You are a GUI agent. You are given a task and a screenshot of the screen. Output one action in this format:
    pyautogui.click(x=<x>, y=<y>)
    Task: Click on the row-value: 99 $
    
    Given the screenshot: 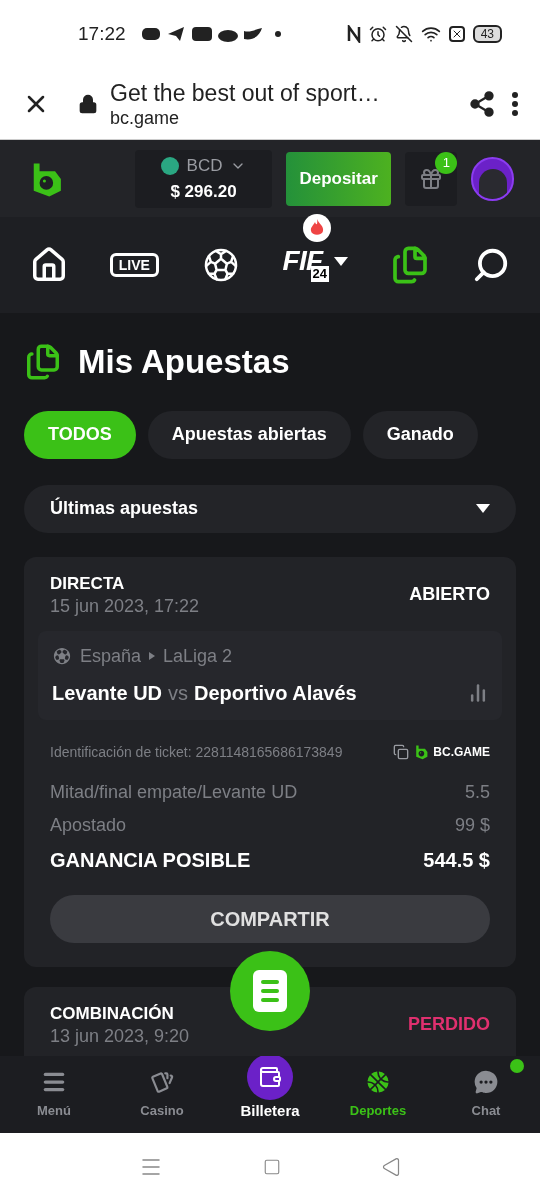 What is the action you would take?
    pyautogui.click(x=472, y=825)
    